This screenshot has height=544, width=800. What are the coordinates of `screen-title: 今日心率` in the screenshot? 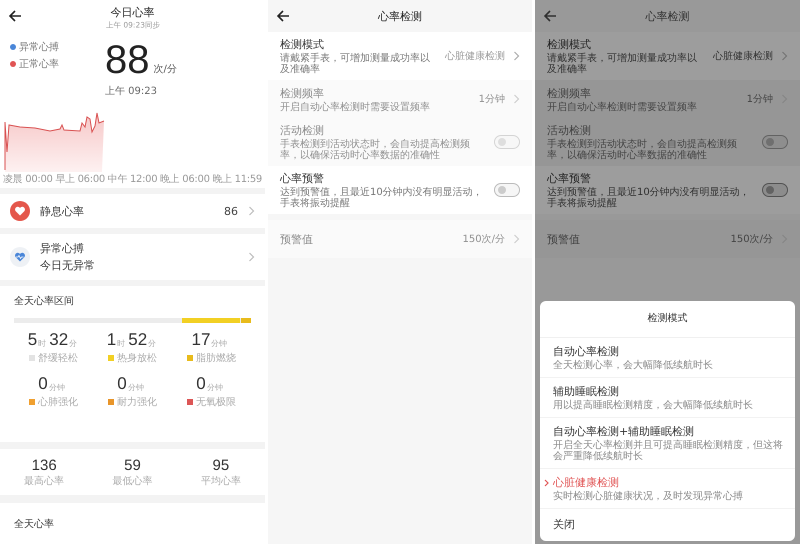 It's located at (132, 12).